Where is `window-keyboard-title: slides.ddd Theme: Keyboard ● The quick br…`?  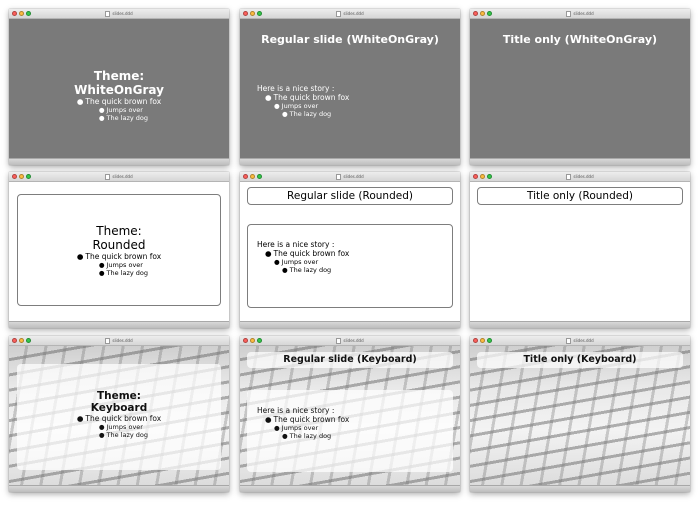
window-keyboard-title: slides.ddd Theme: Keyboard ● The quick br… is located at coordinates (119, 414).